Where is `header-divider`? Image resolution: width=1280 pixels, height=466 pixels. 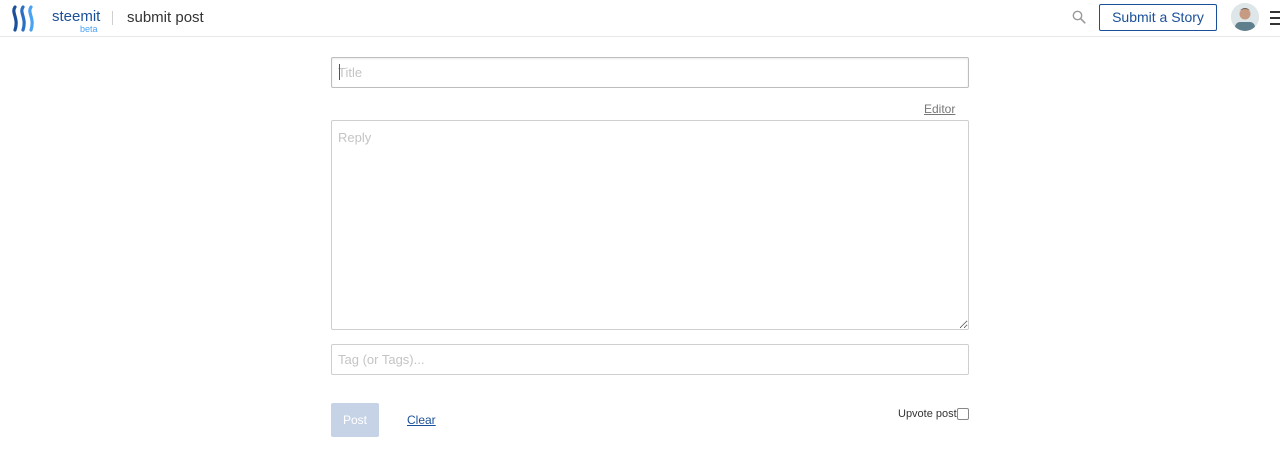
header-divider is located at coordinates (112, 18).